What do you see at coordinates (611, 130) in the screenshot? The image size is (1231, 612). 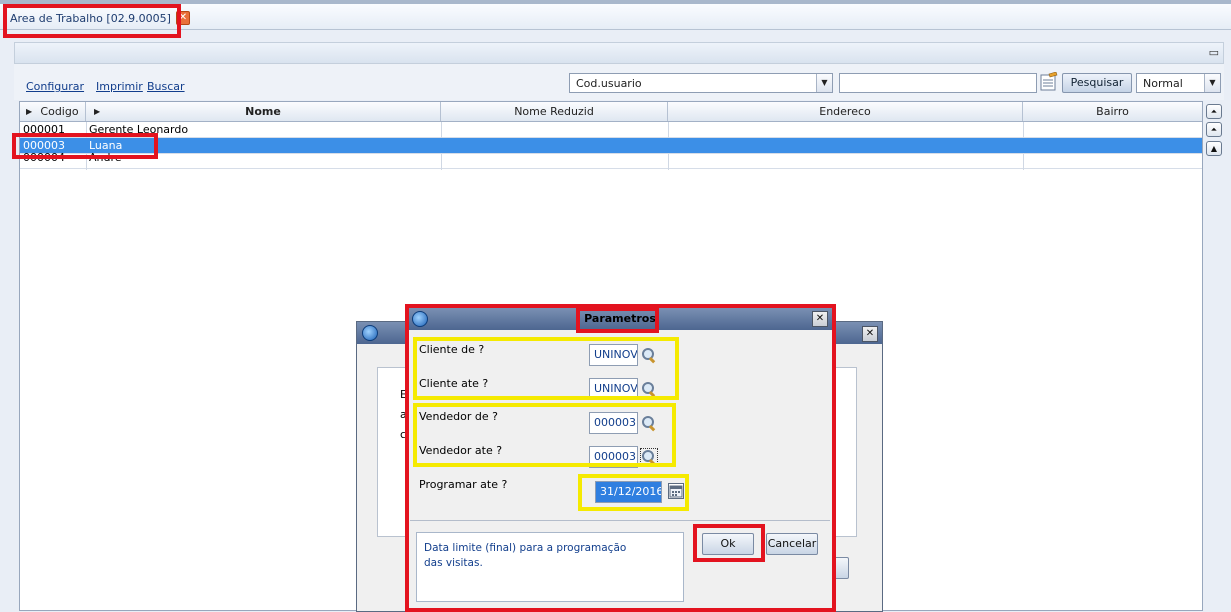 I see `table-row: 000001 Gerente Leonardo` at bounding box center [611, 130].